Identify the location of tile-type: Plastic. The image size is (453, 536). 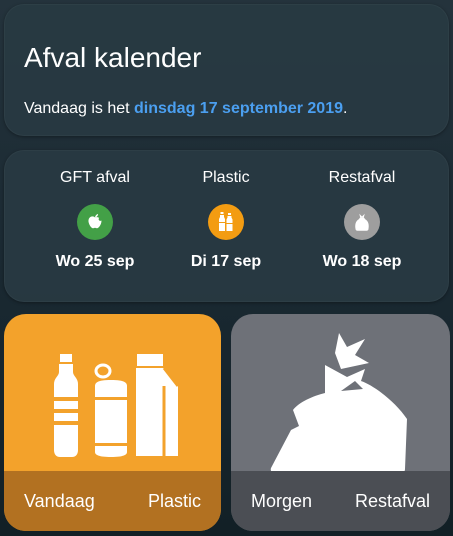
(174, 500).